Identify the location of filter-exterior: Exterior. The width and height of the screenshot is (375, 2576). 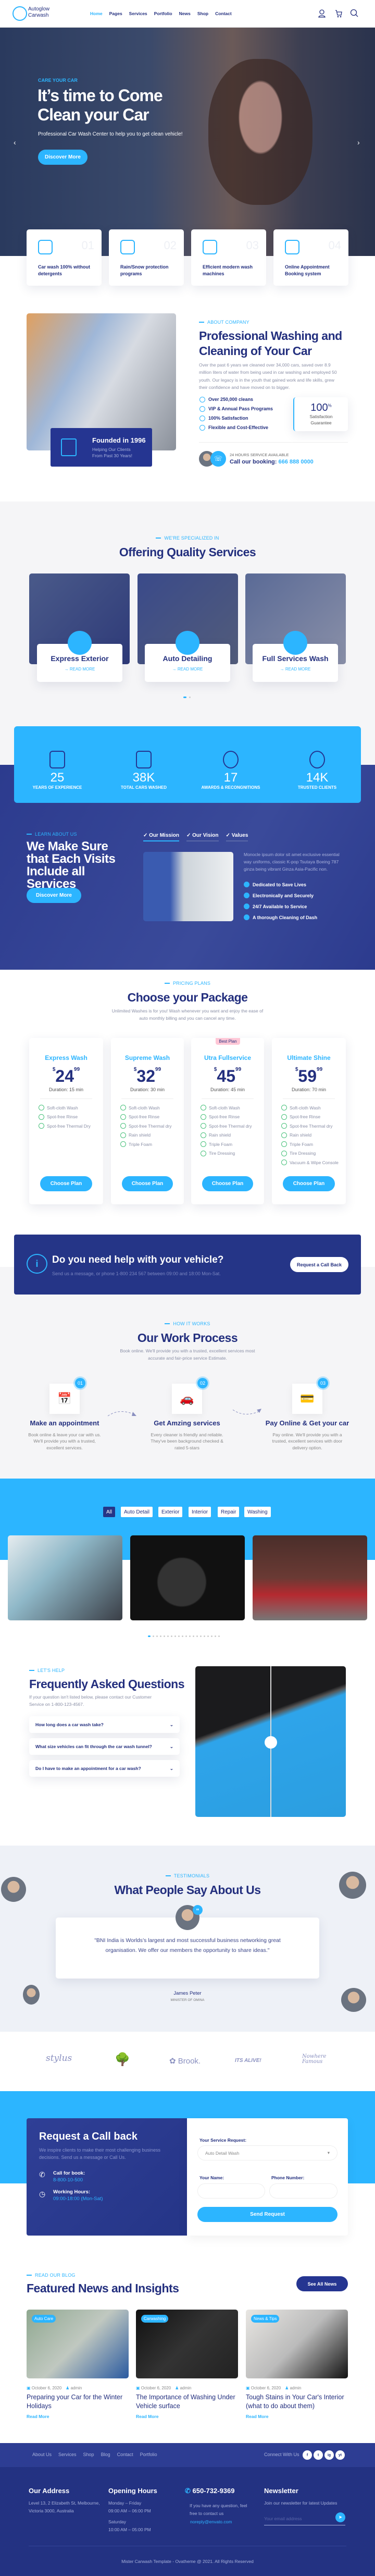
(171, 1512).